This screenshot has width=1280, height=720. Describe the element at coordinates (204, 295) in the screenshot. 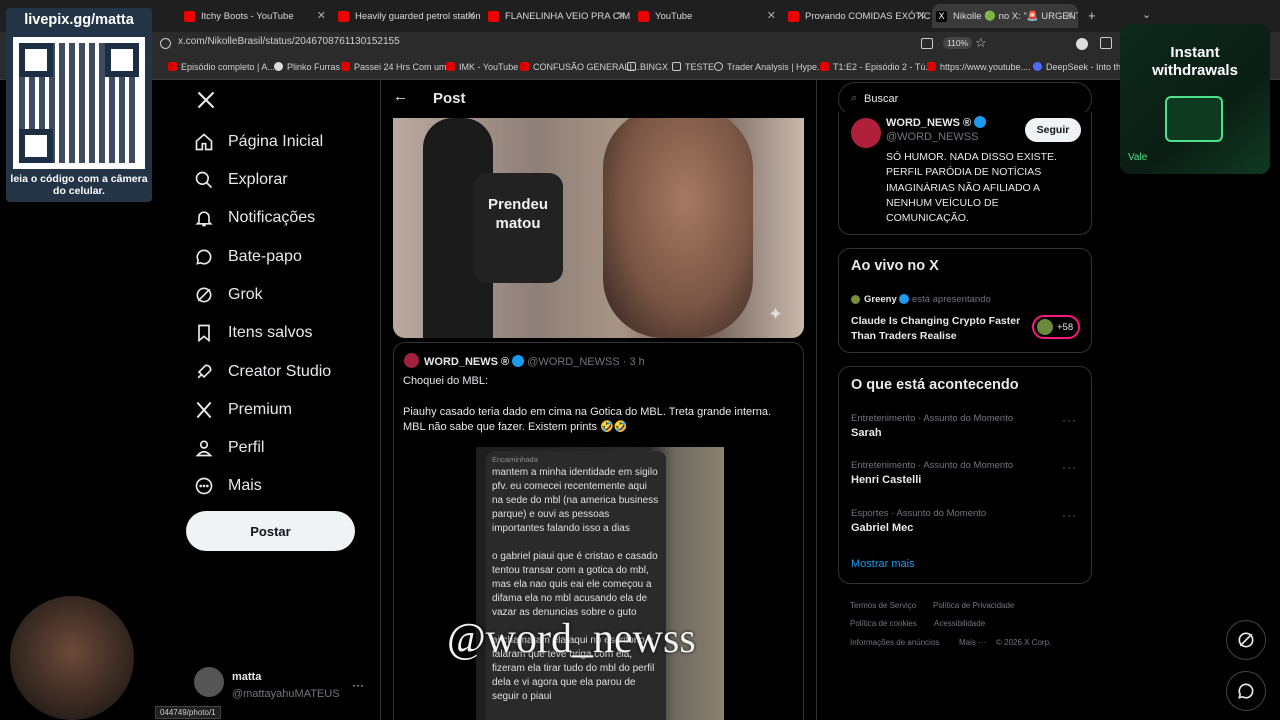

I see `grok-icon` at that location.